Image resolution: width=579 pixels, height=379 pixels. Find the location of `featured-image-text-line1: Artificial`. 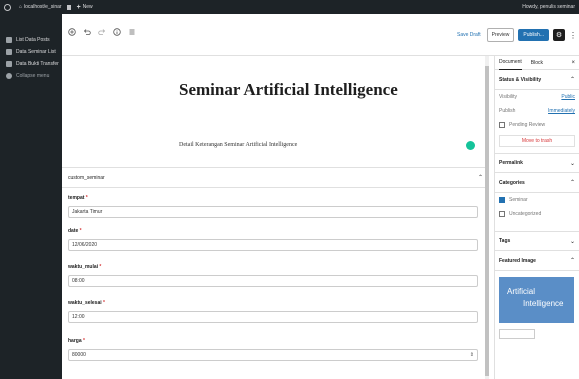

featured-image-text-line1: Artificial is located at coordinates (521, 291).